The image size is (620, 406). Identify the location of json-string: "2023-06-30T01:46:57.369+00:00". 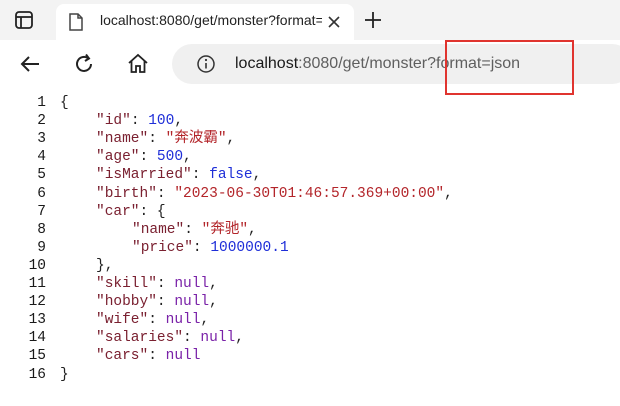
(309, 193).